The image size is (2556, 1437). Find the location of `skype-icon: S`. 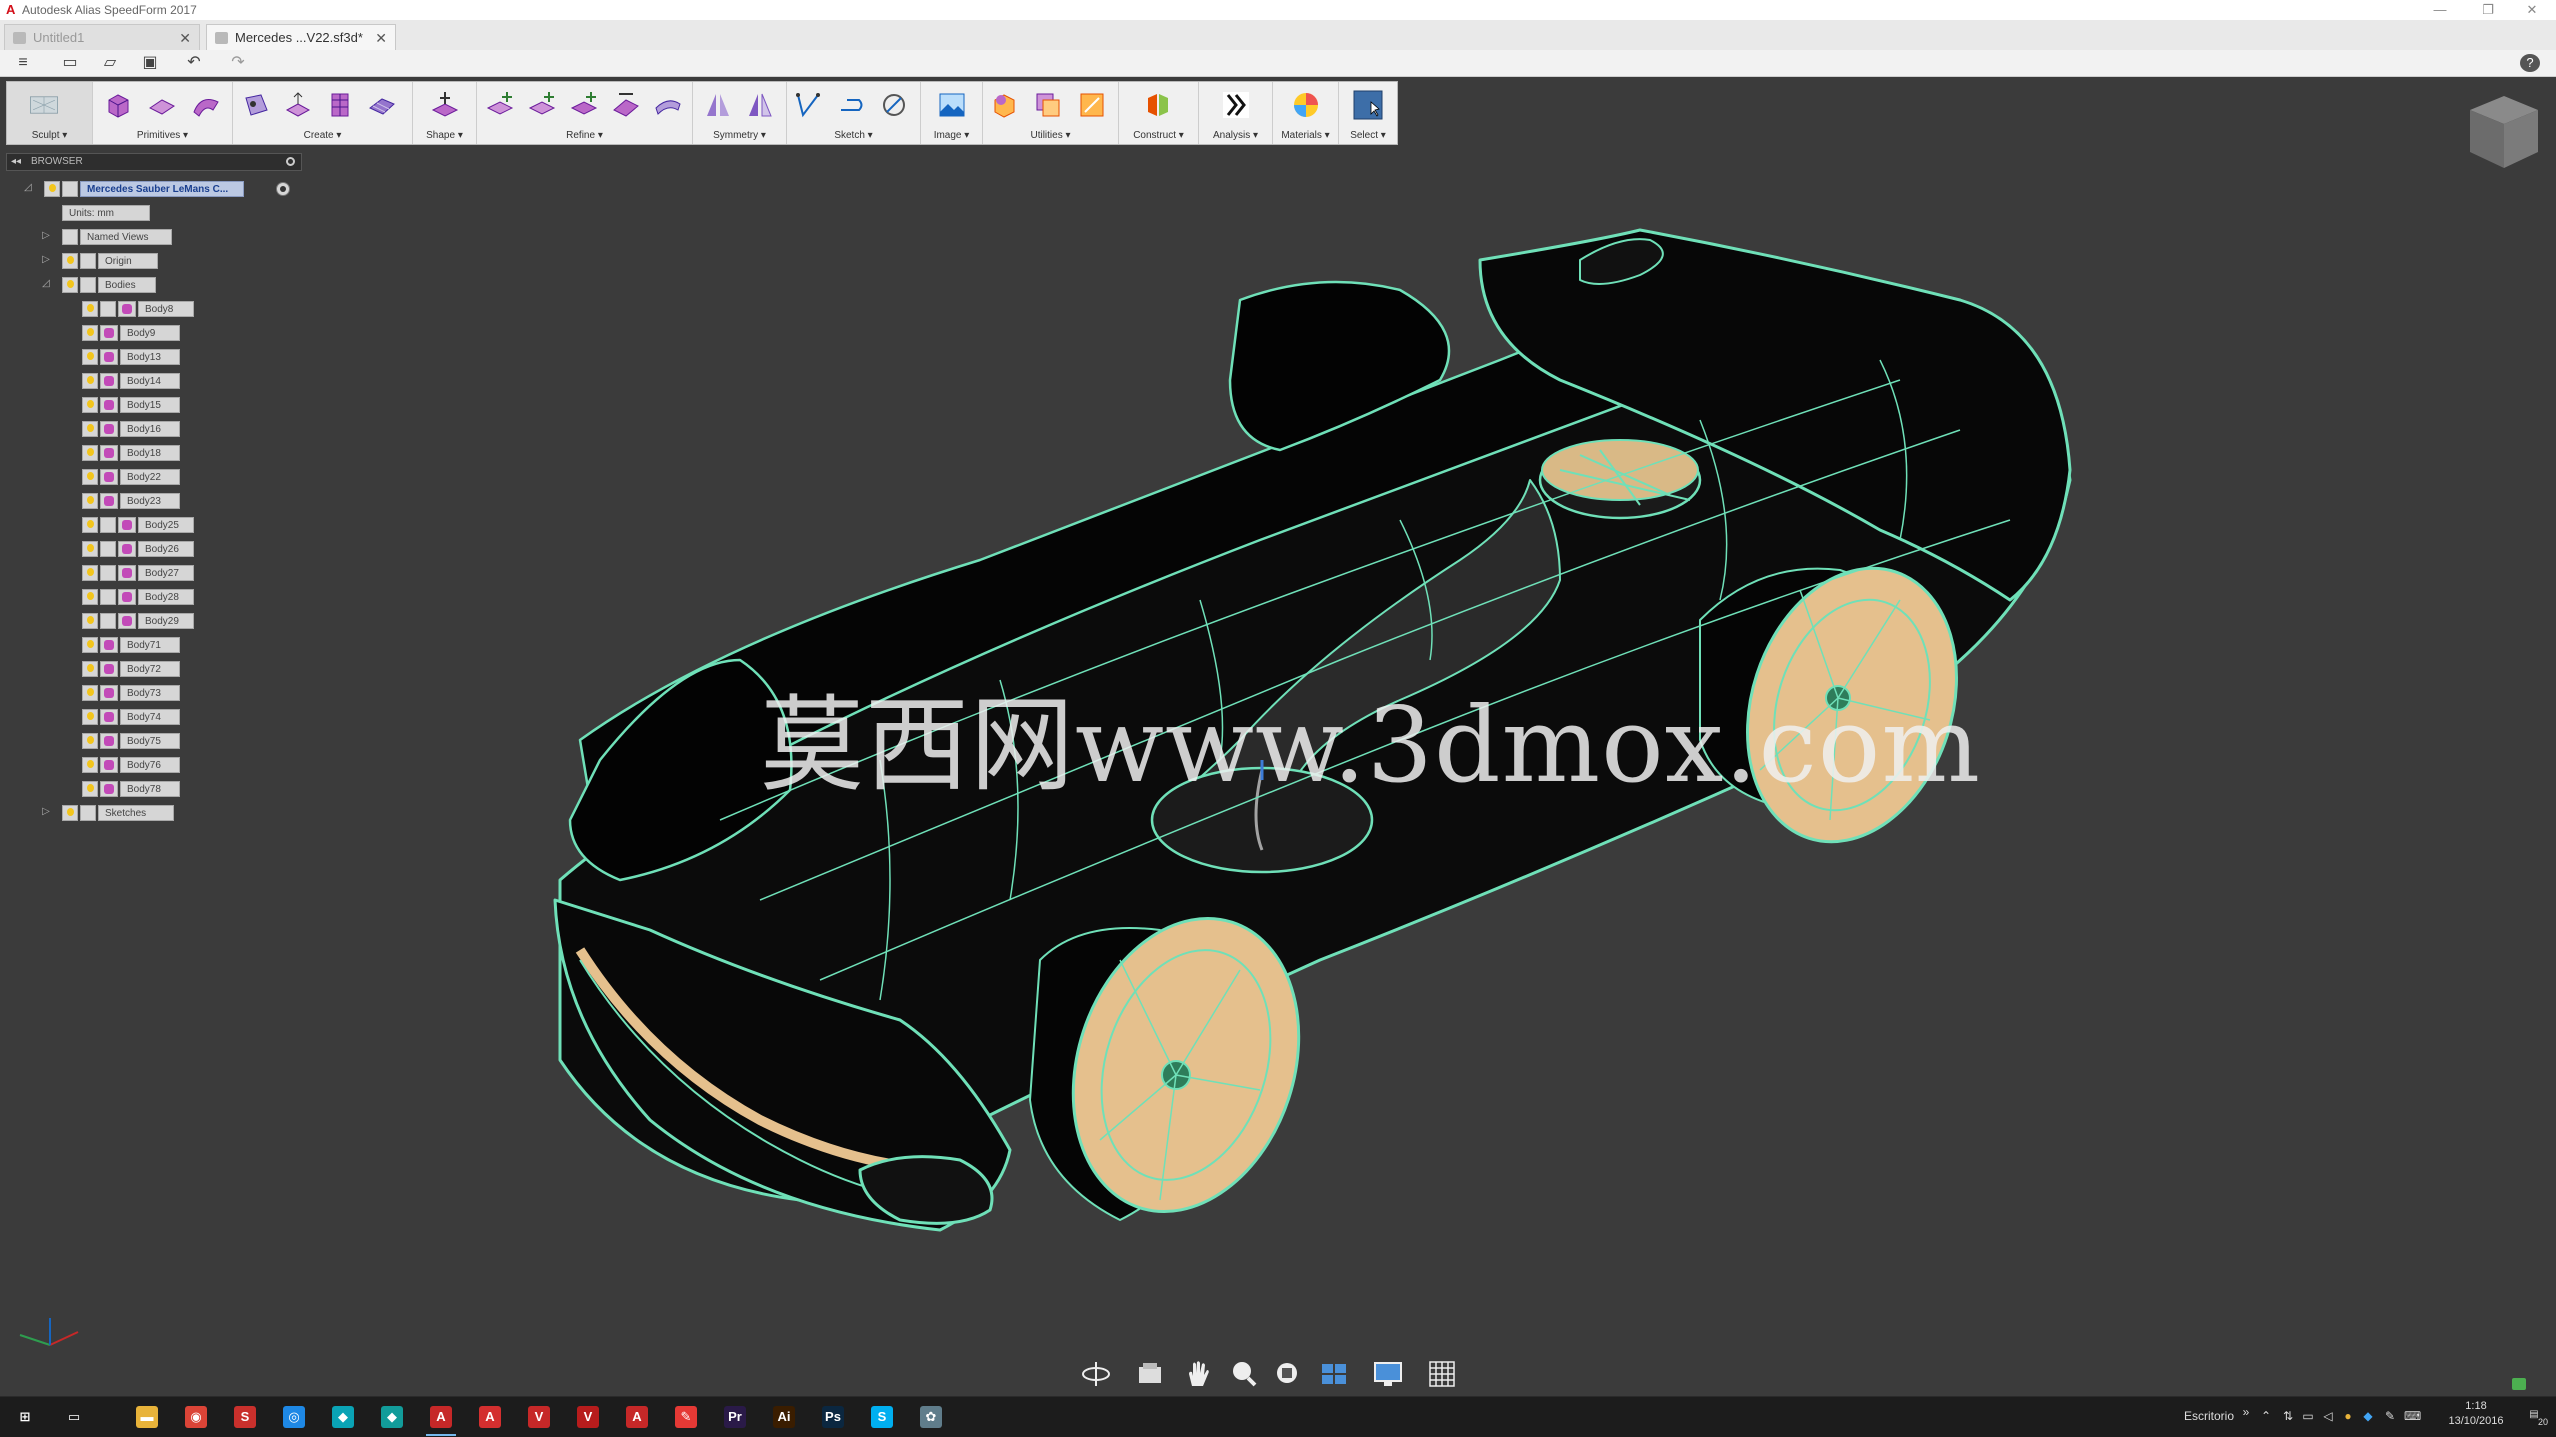

skype-icon: S is located at coordinates (882, 1417).